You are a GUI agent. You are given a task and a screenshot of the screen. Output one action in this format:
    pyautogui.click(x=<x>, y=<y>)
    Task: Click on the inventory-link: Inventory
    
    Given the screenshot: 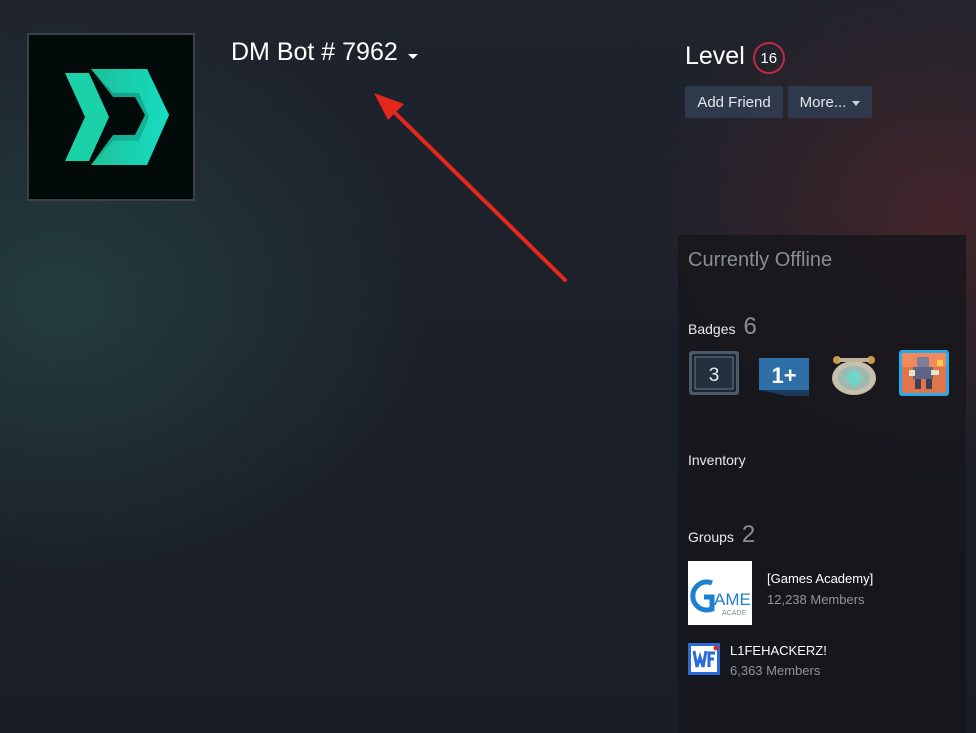 What is the action you would take?
    pyautogui.click(x=717, y=460)
    